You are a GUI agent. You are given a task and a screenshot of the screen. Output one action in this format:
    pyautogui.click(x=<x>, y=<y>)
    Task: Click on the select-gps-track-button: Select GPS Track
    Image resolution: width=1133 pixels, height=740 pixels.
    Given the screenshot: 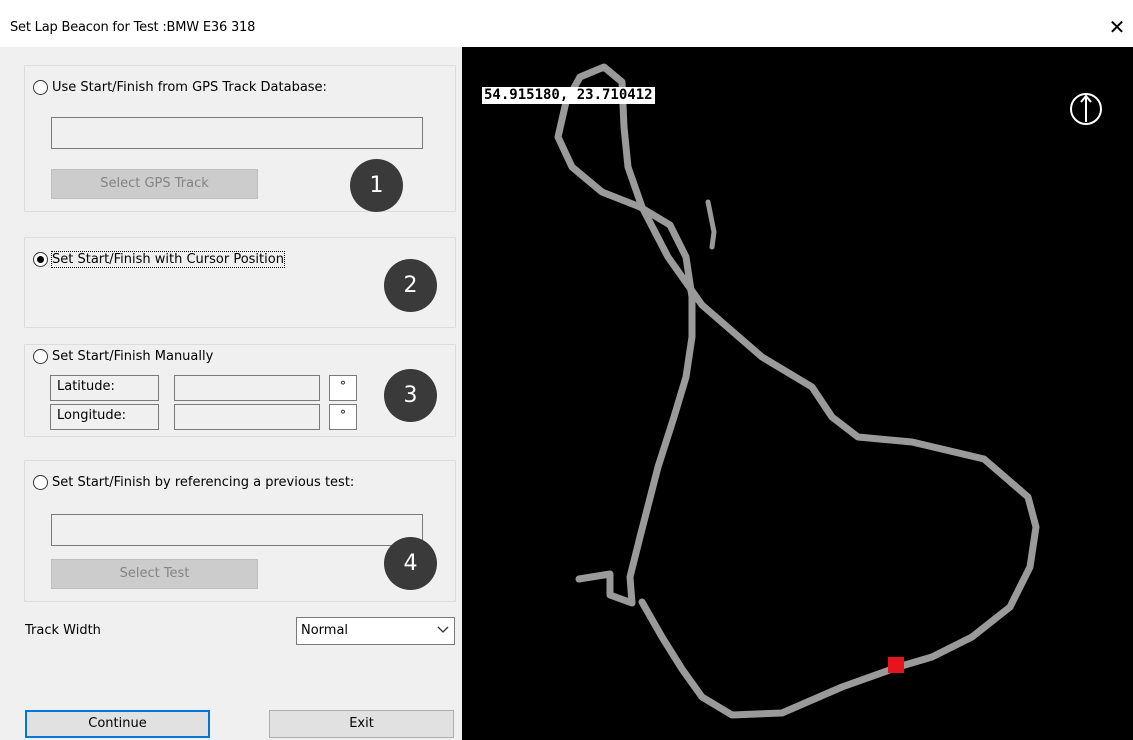 What is the action you would take?
    pyautogui.click(x=154, y=184)
    